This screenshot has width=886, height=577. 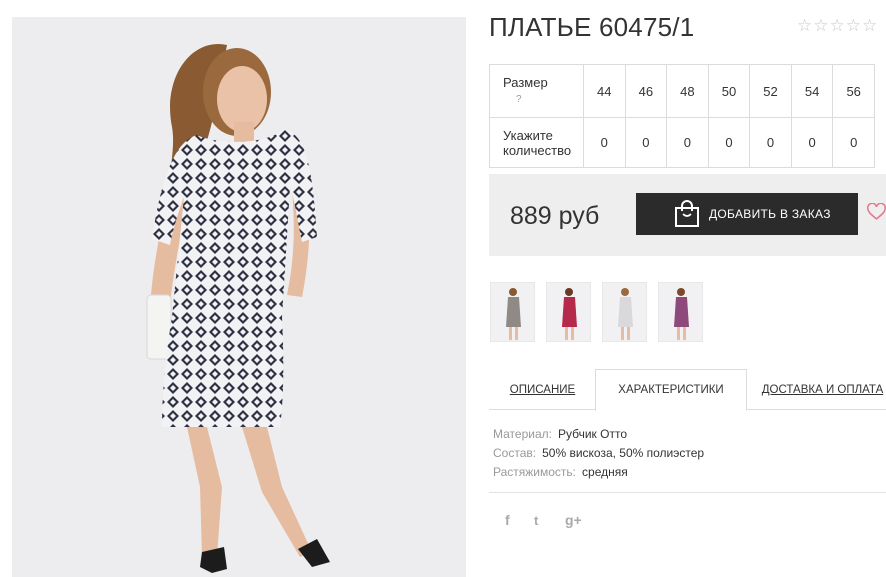 I want to click on buy-box: 889 руб ДОБАВИТЬ В ЗАКАЗ, so click(x=687, y=215).